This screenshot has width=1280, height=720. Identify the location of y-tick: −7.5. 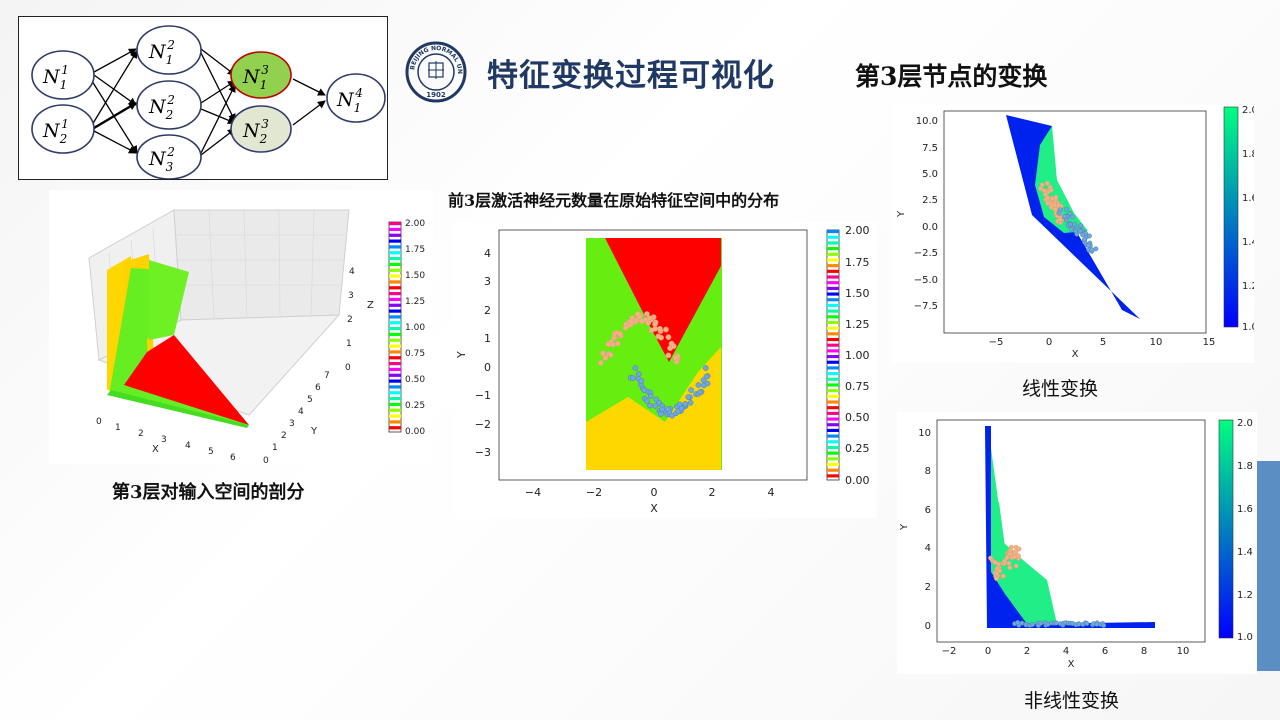
(926, 306).